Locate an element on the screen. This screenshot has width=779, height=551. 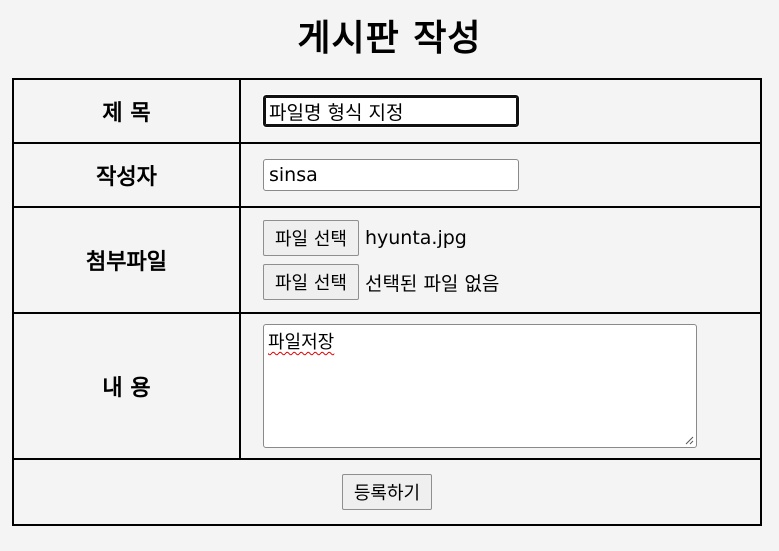
file-input-2: 파일 선택 선택된 파일 없음 is located at coordinates (511, 282).